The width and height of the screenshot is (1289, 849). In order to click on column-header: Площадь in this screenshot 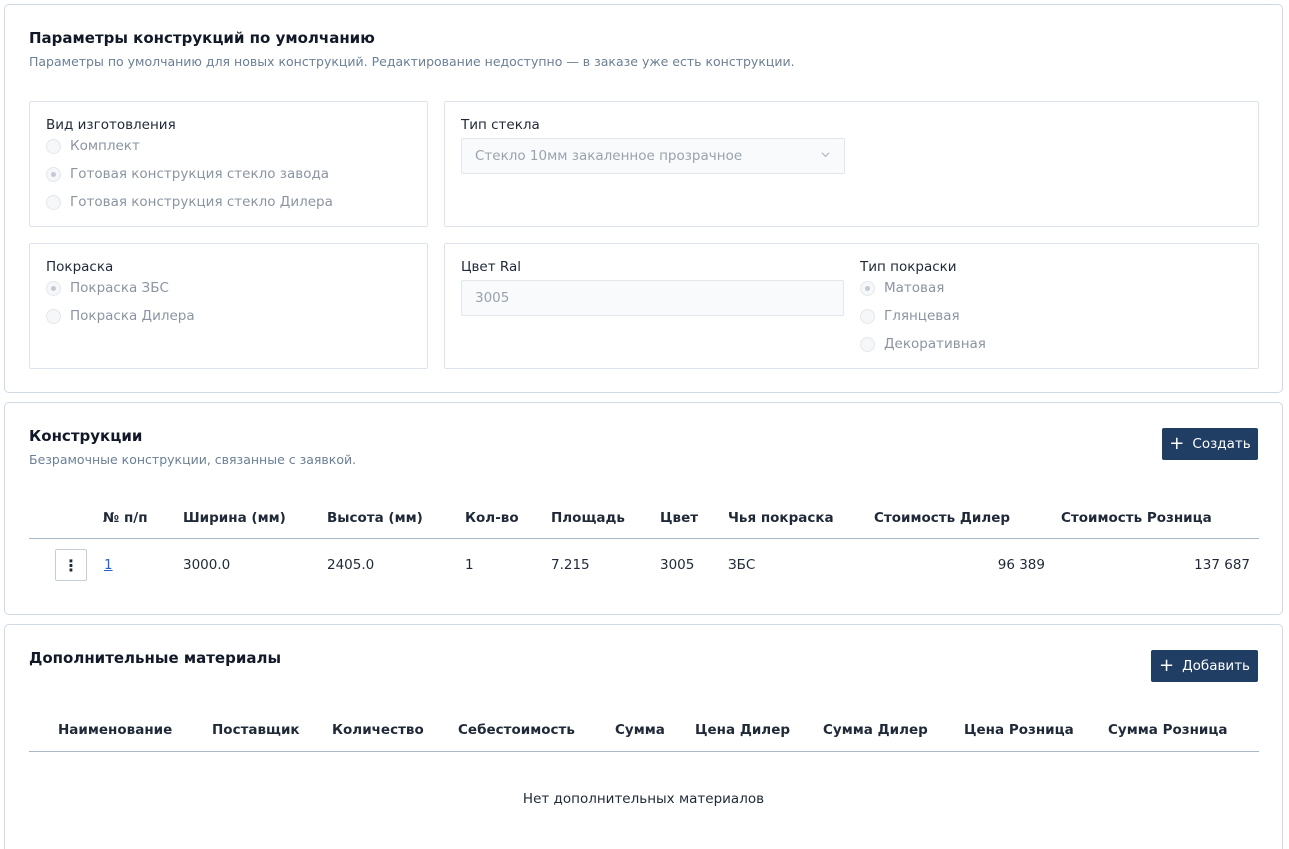, I will do `click(588, 518)`.